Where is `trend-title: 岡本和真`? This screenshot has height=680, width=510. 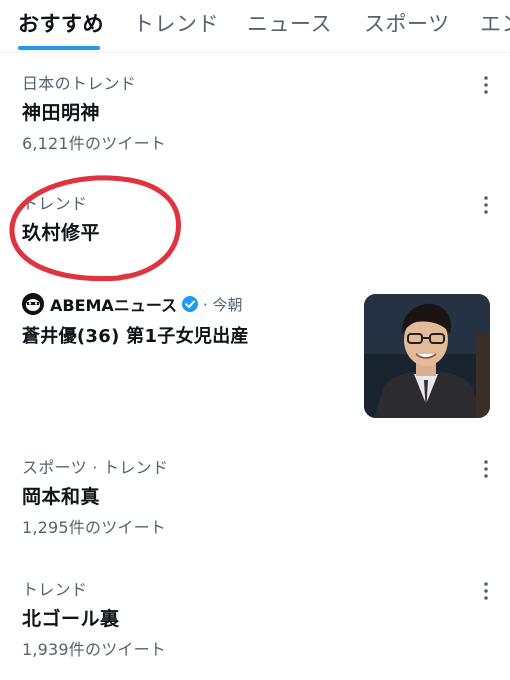
trend-title: 岡本和真 is located at coordinates (61, 497).